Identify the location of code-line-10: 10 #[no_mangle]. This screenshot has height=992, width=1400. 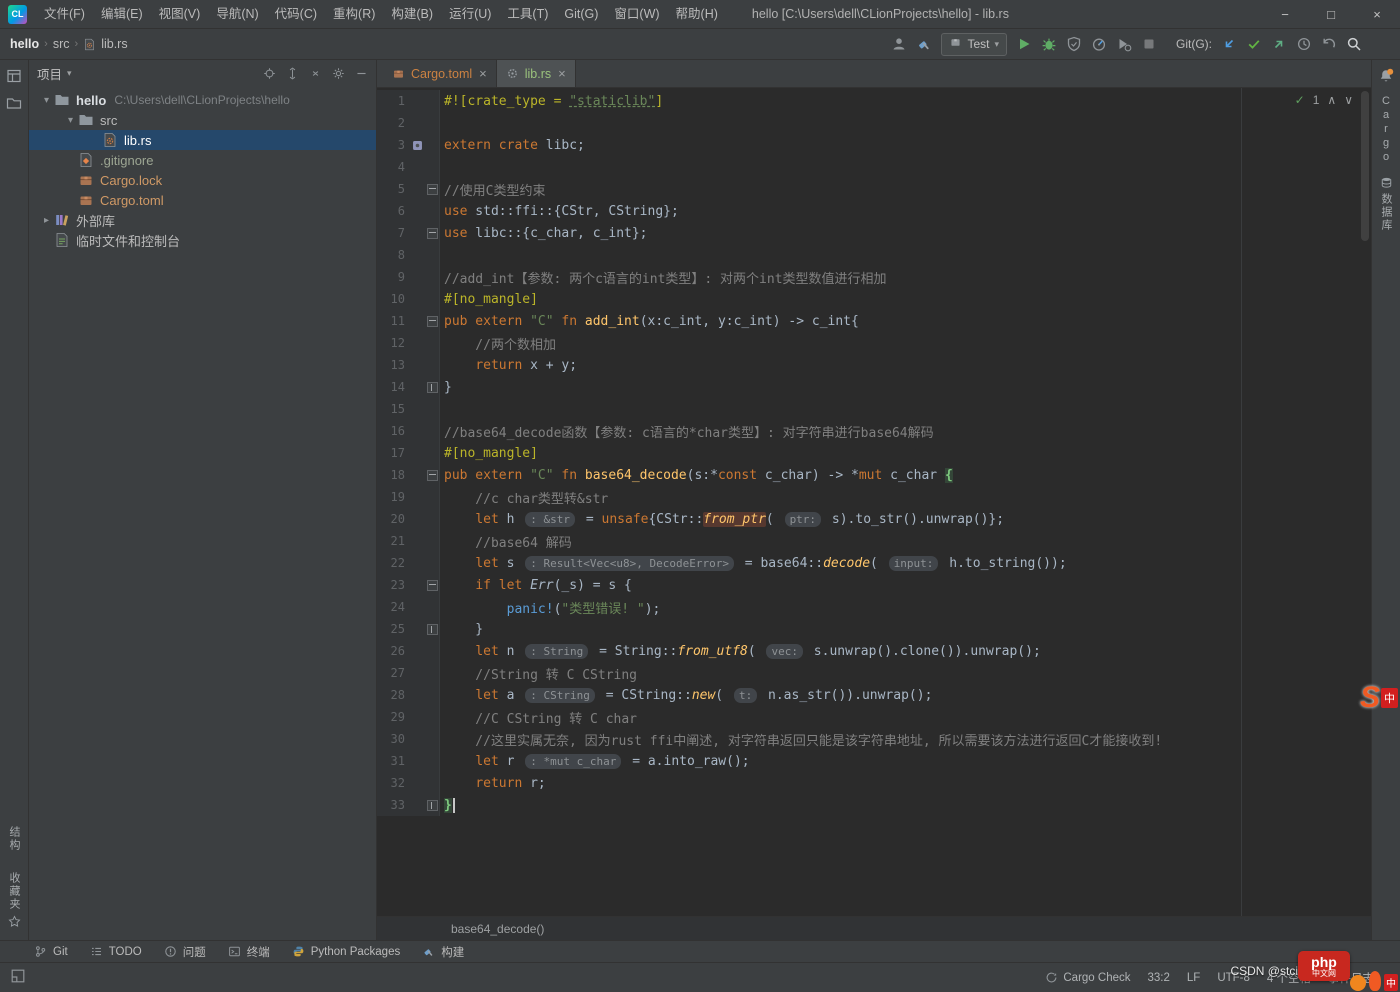
(874, 299).